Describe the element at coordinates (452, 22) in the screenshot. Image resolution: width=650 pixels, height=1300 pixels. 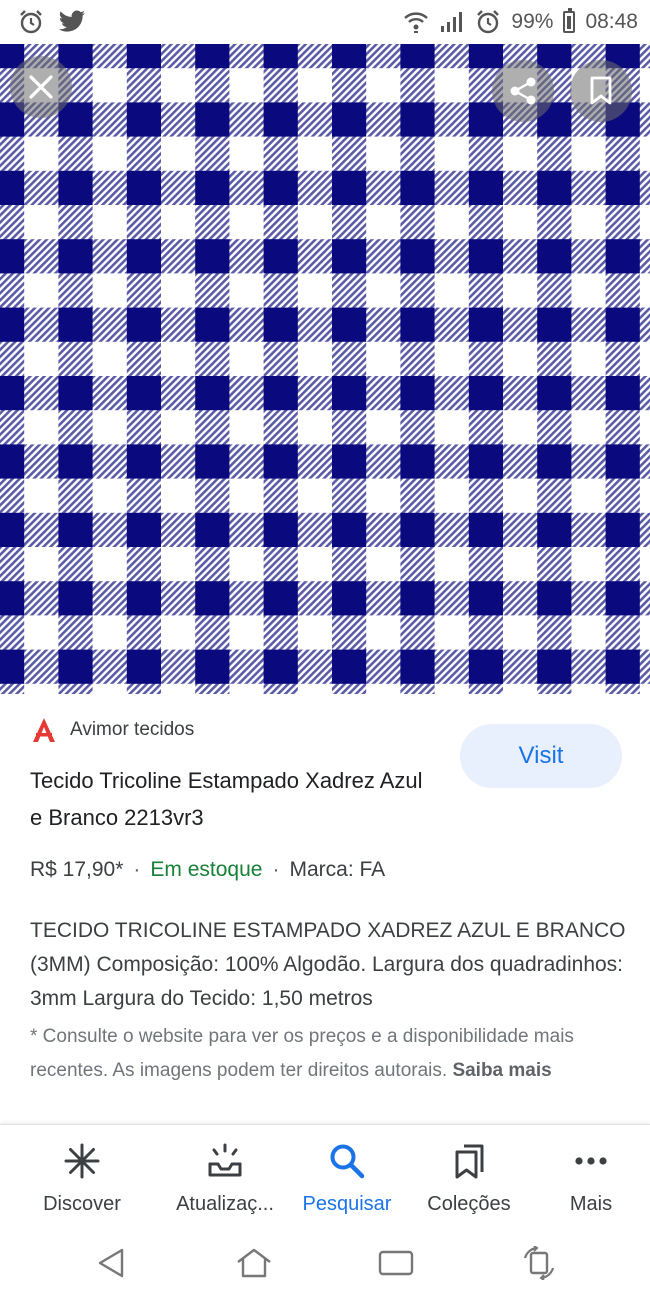
I see `signal-icon` at that location.